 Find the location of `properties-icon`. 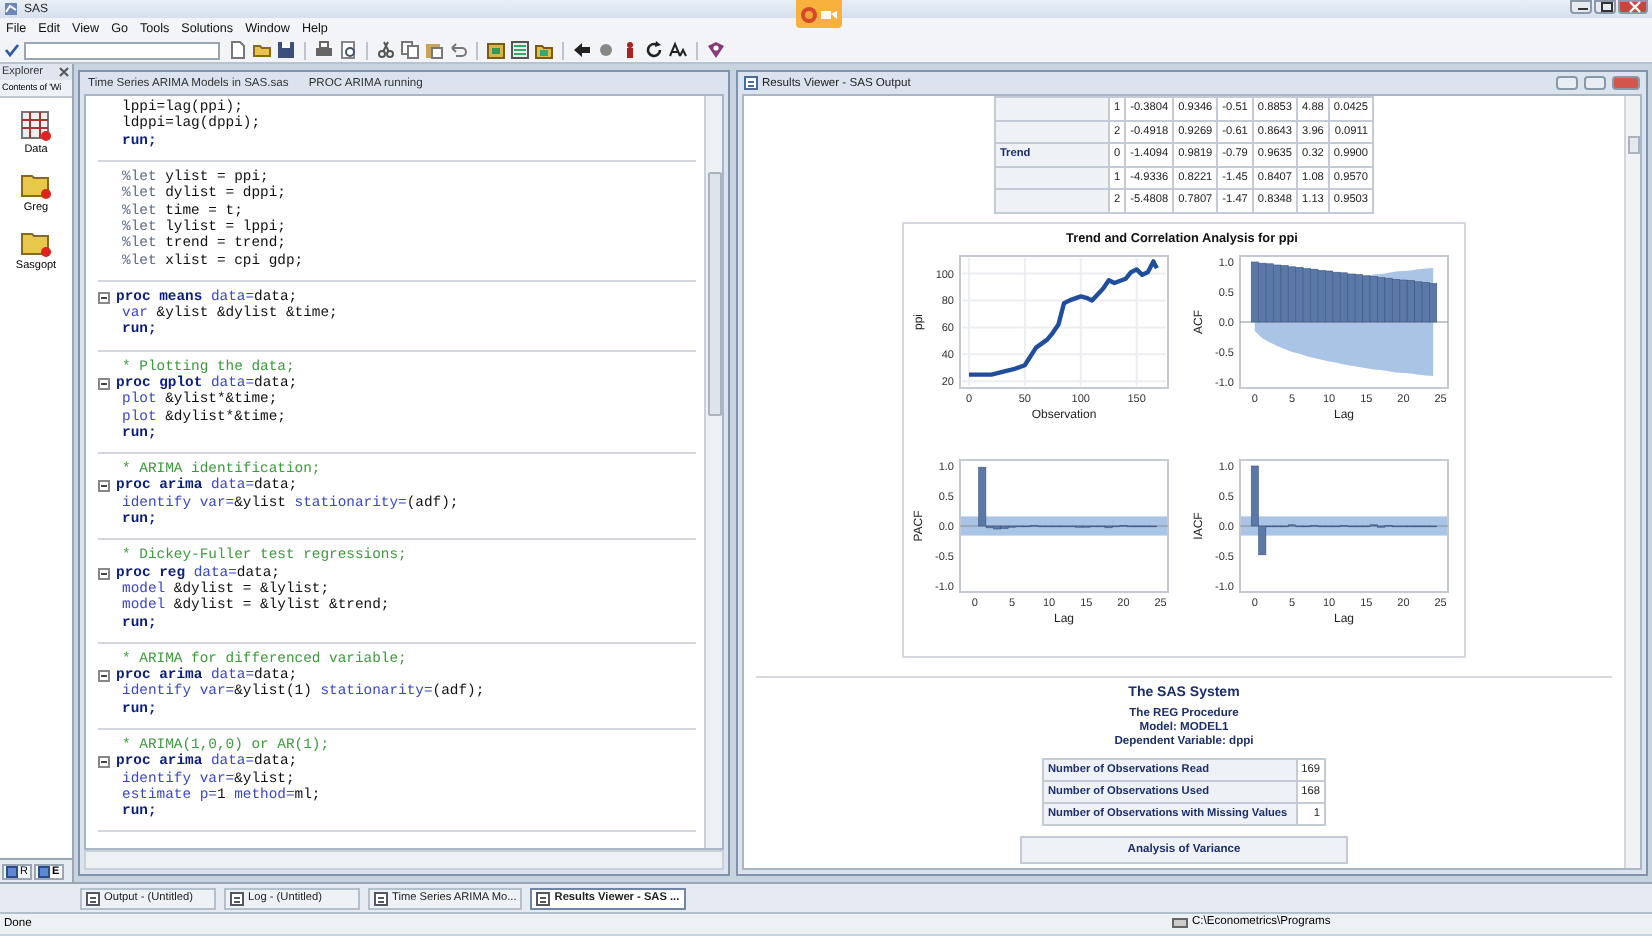

properties-icon is located at coordinates (520, 50).